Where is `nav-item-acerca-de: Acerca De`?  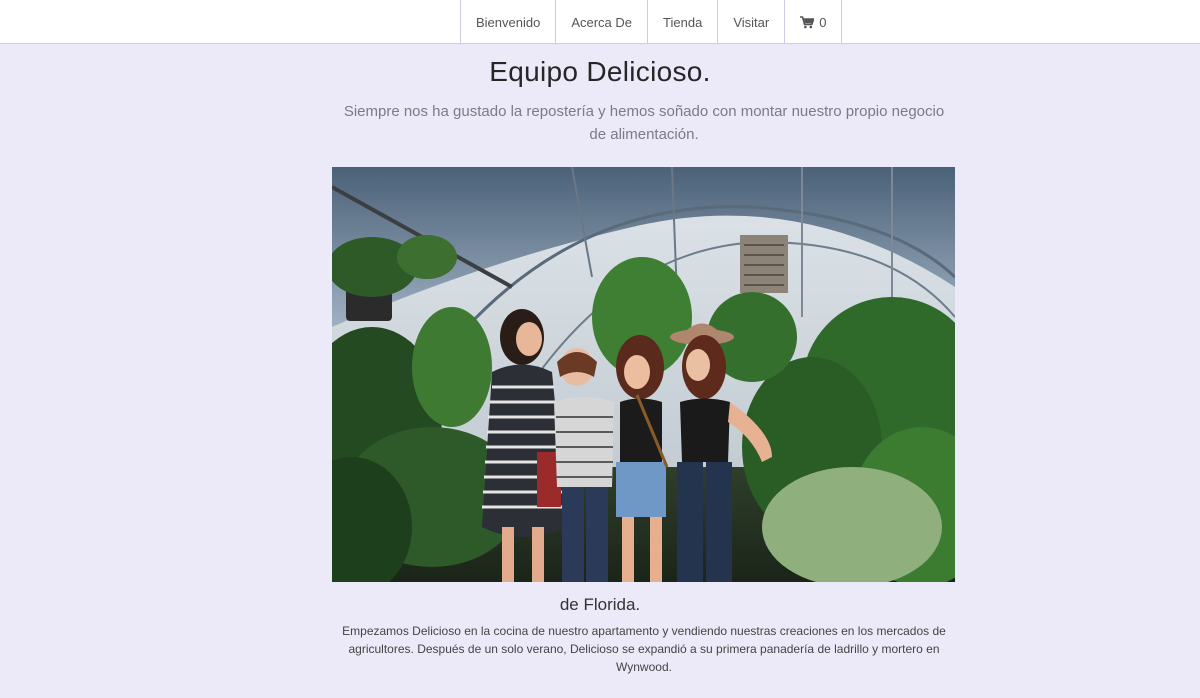 nav-item-acerca-de: Acerca De is located at coordinates (602, 22).